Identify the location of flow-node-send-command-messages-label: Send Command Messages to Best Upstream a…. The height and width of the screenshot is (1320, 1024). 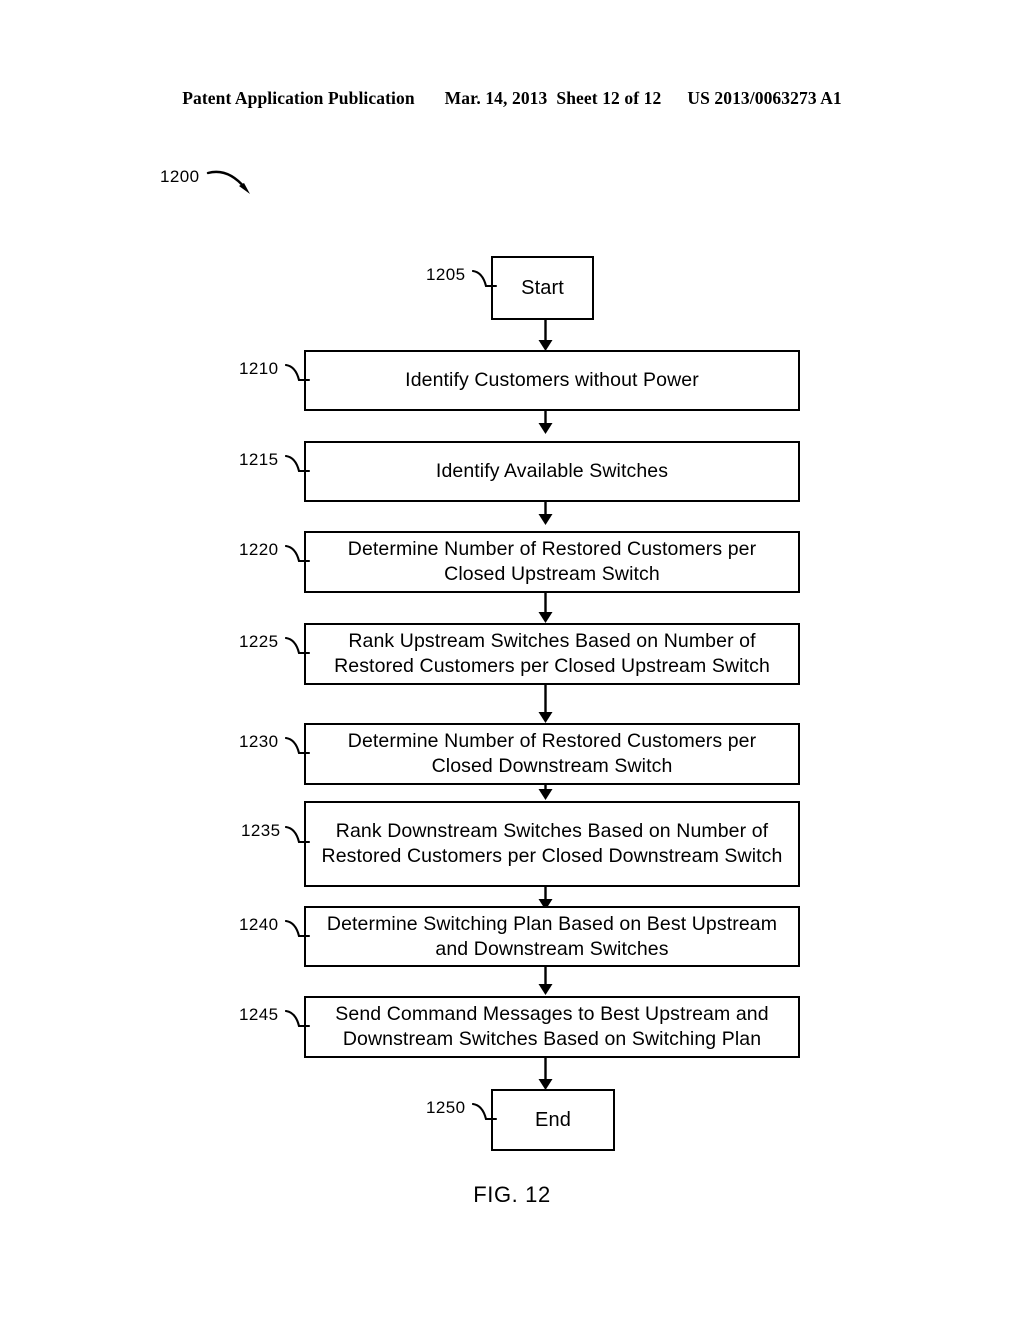
(552, 1026).